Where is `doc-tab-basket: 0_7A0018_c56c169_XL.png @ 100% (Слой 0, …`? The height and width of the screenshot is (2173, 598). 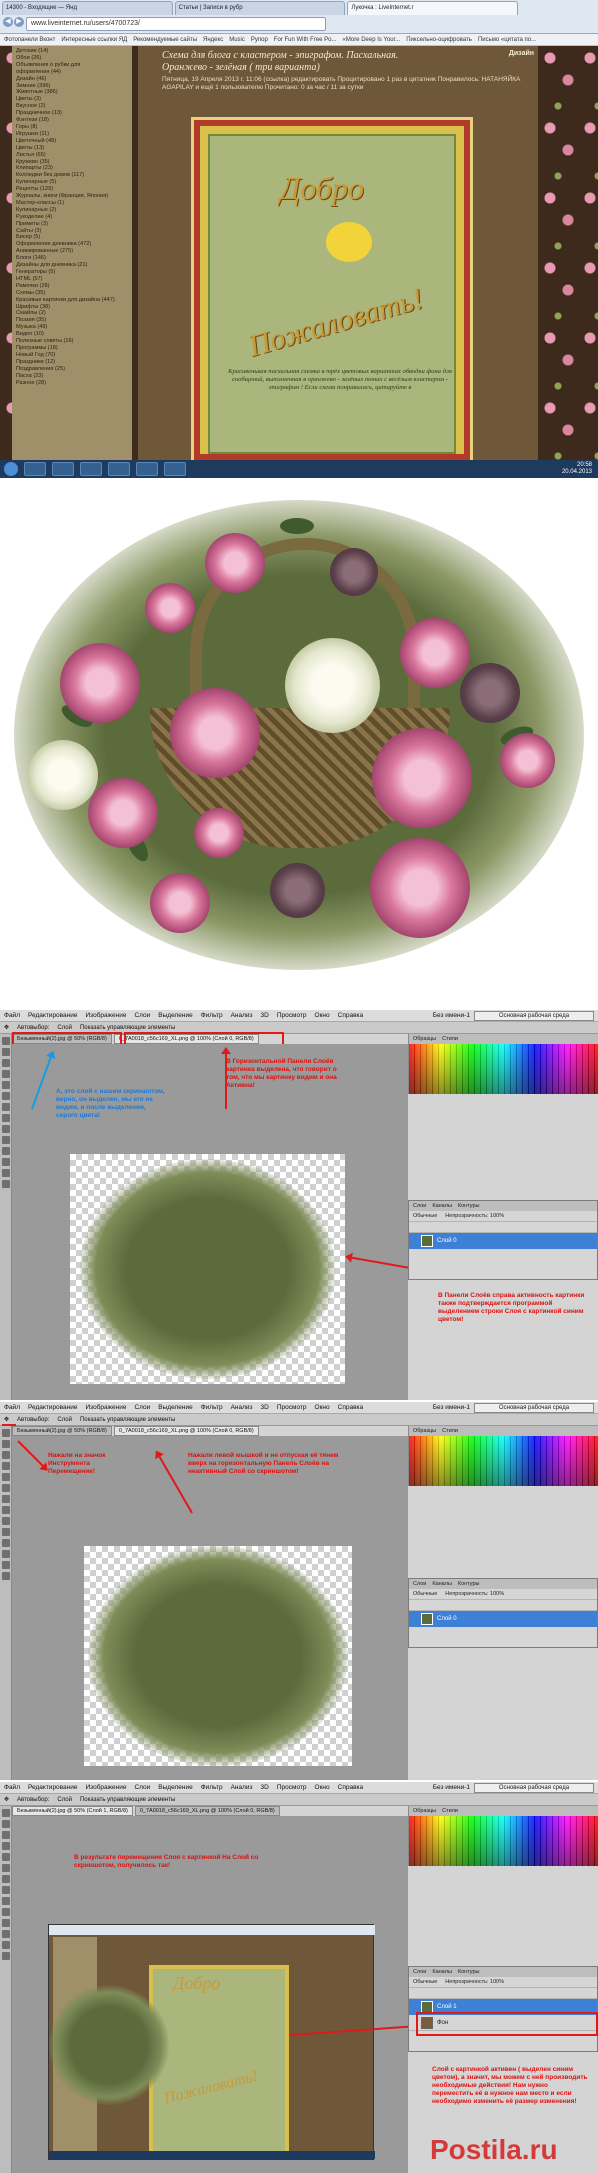
doc-tab-basket: 0_7A0018_c56c169_XL.png @ 100% (Слой 0, … is located at coordinates (186, 1431).